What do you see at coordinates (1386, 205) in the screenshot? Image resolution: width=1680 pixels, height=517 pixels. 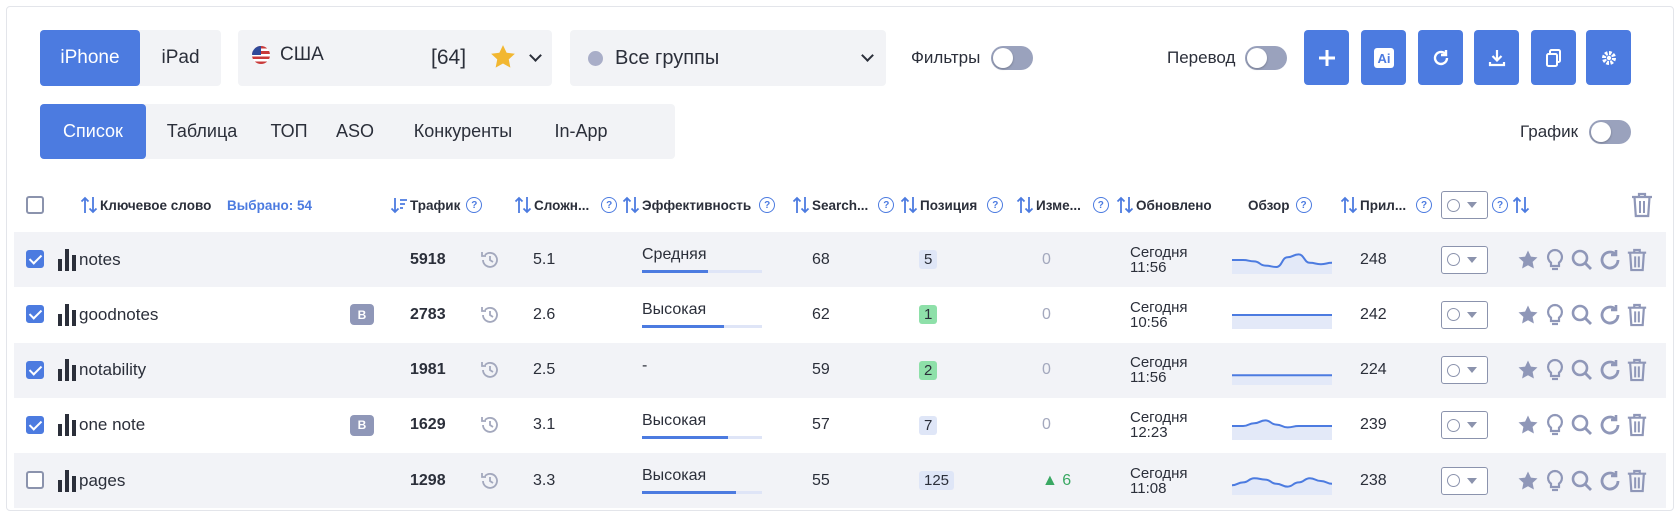 I see `header-apps: Прил... ?` at bounding box center [1386, 205].